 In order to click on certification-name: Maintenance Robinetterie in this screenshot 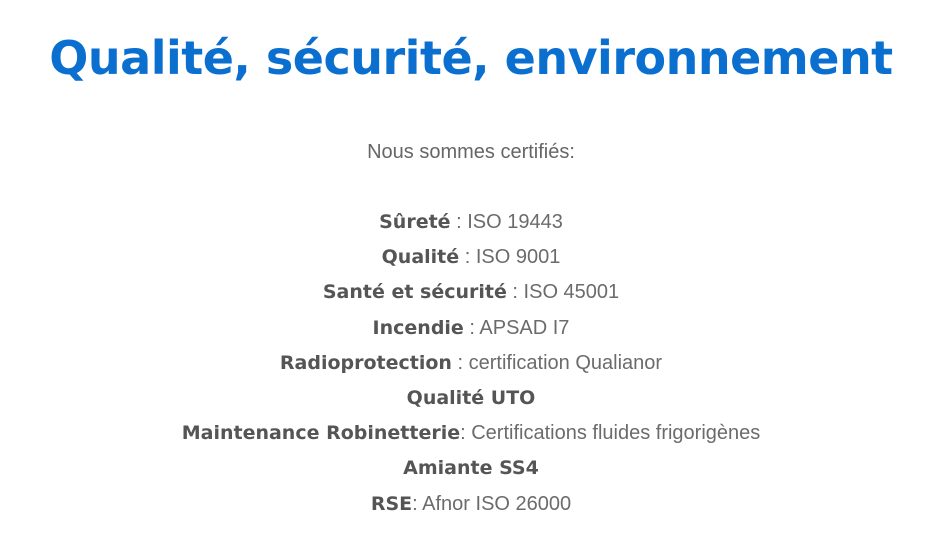, I will do `click(321, 433)`.